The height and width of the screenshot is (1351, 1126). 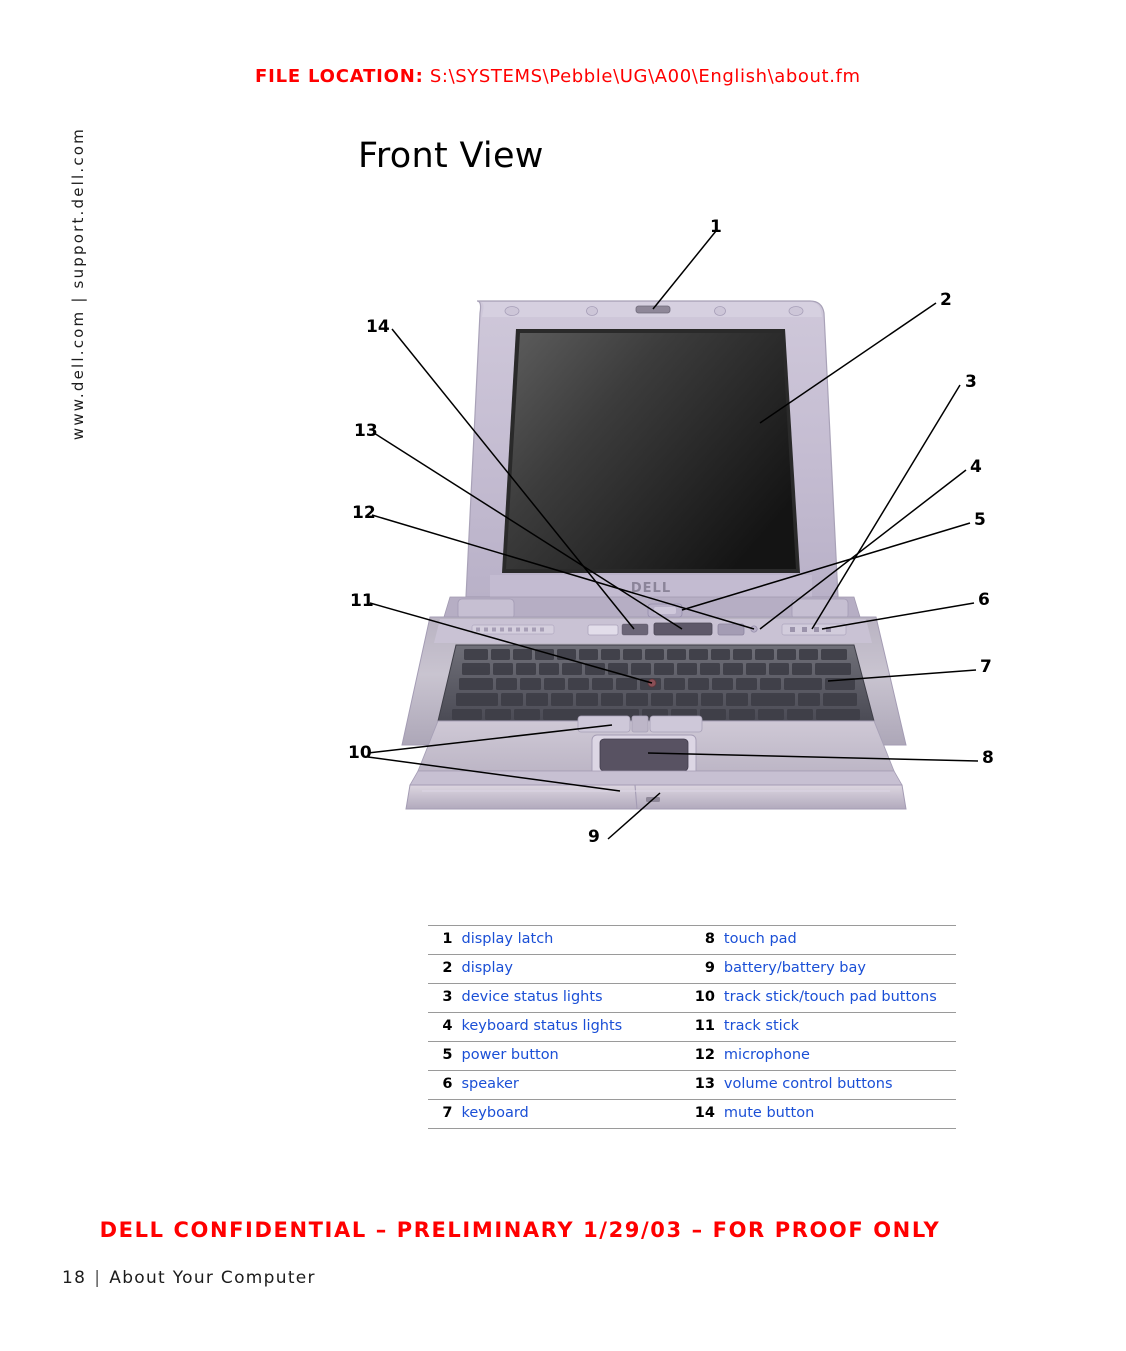 I want to click on legend-number-left: 4, so click(x=447, y=1026).